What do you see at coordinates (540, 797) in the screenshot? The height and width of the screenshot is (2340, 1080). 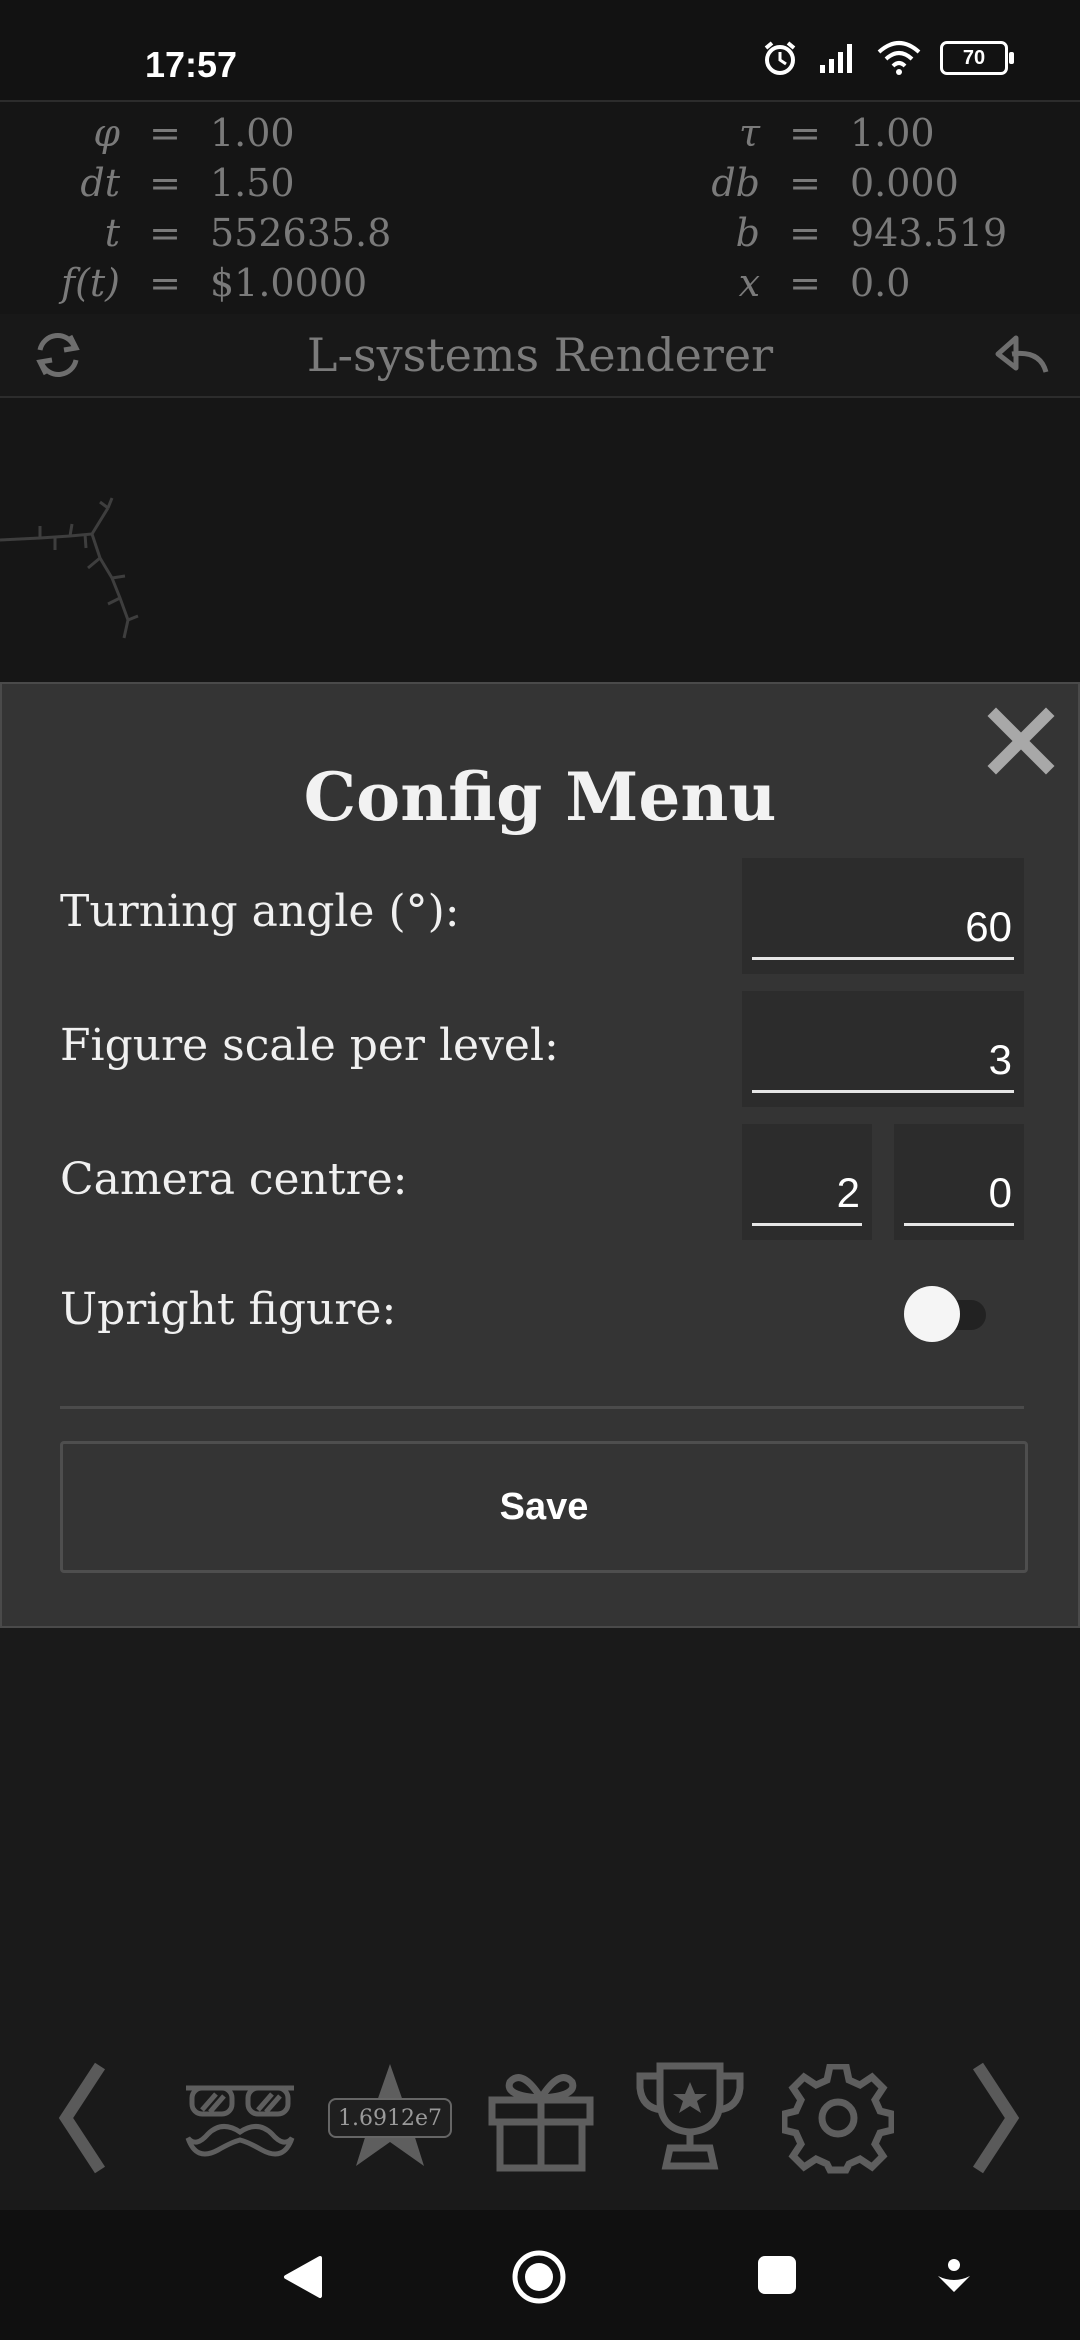 I see `dialog-title: Config Menu` at bounding box center [540, 797].